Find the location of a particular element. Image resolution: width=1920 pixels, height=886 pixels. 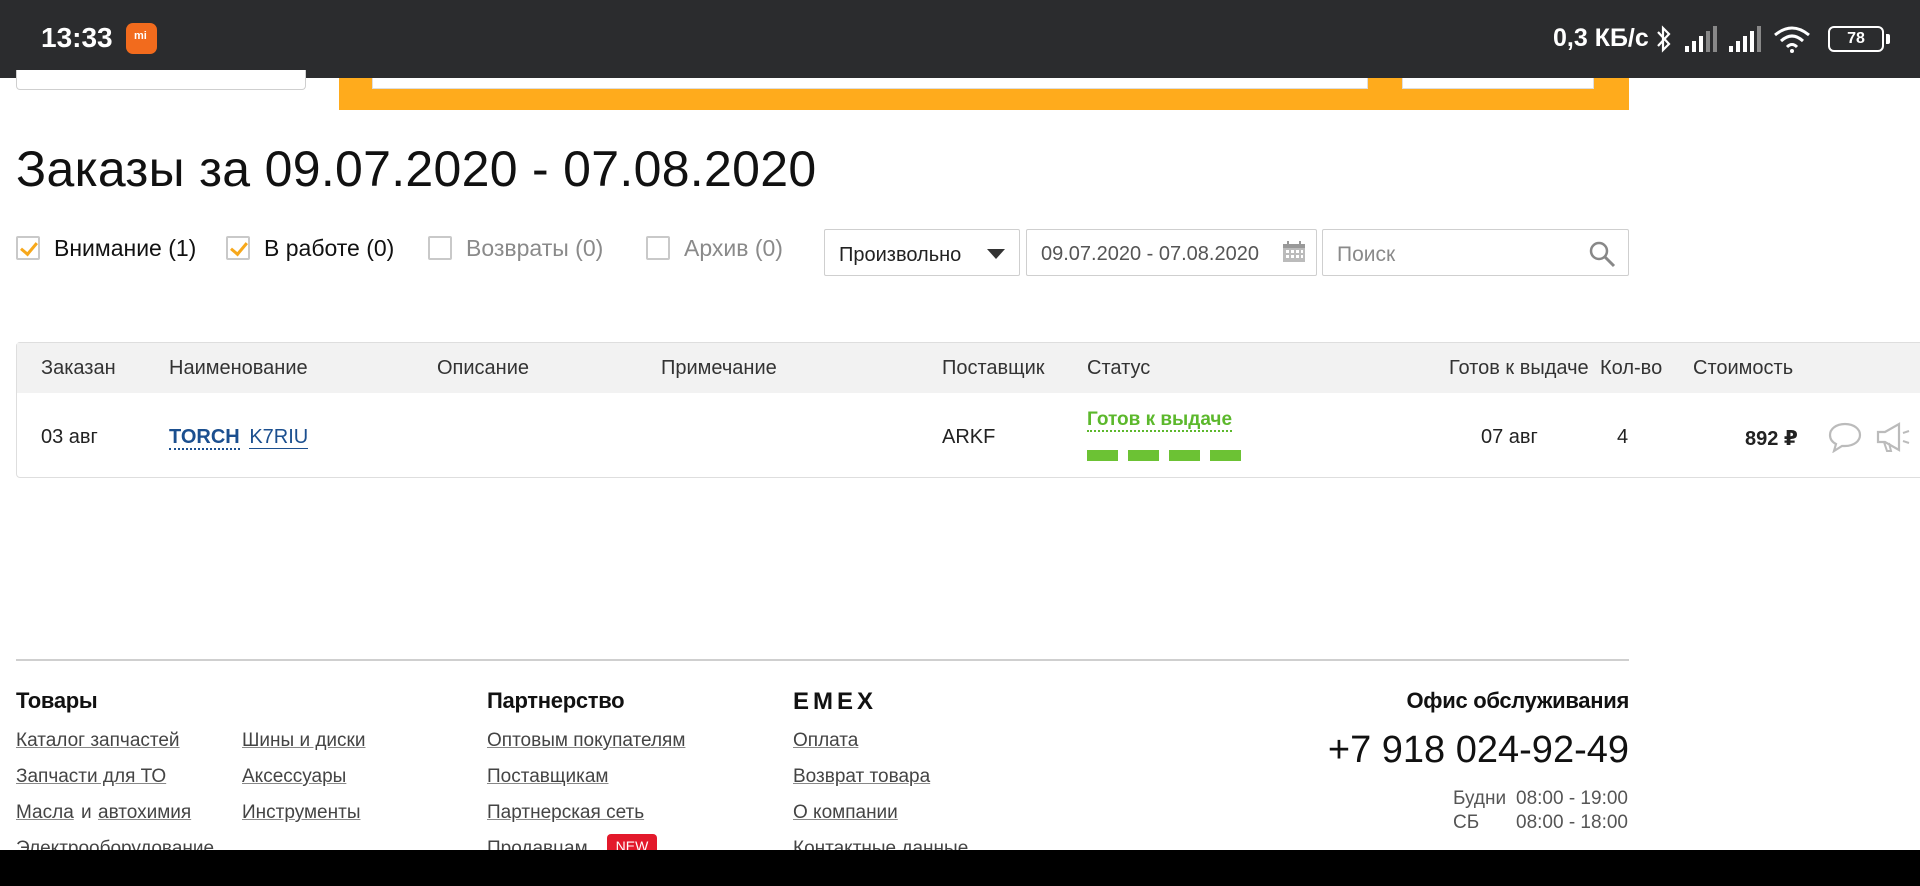

date-range-value: 09.07.2020 - 07.08.2020 is located at coordinates (1150, 254).